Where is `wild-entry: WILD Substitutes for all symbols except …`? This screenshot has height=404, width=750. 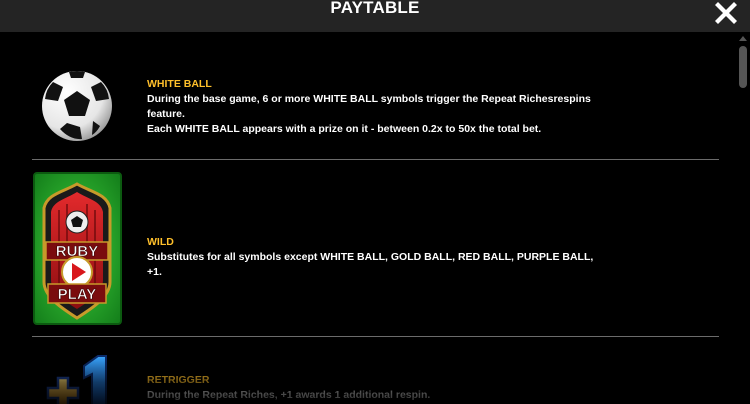
wild-entry: WILD Substitutes for all symbols except … is located at coordinates (377, 257).